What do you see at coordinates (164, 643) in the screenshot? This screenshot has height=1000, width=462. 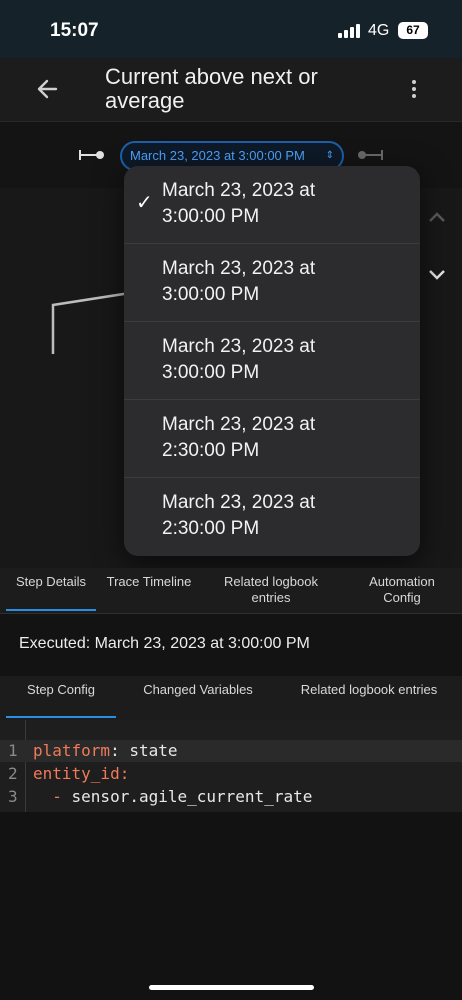 I see `executed-text: Executed: March 23, 2023 at 3:00:00 PM` at bounding box center [164, 643].